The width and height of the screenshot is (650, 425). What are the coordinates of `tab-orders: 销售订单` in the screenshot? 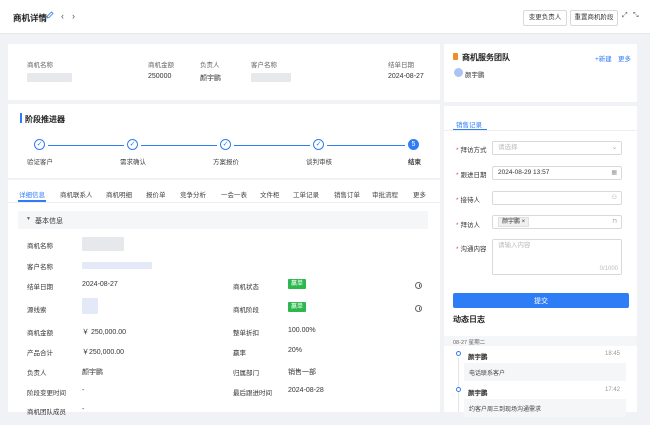 It's located at (347, 194).